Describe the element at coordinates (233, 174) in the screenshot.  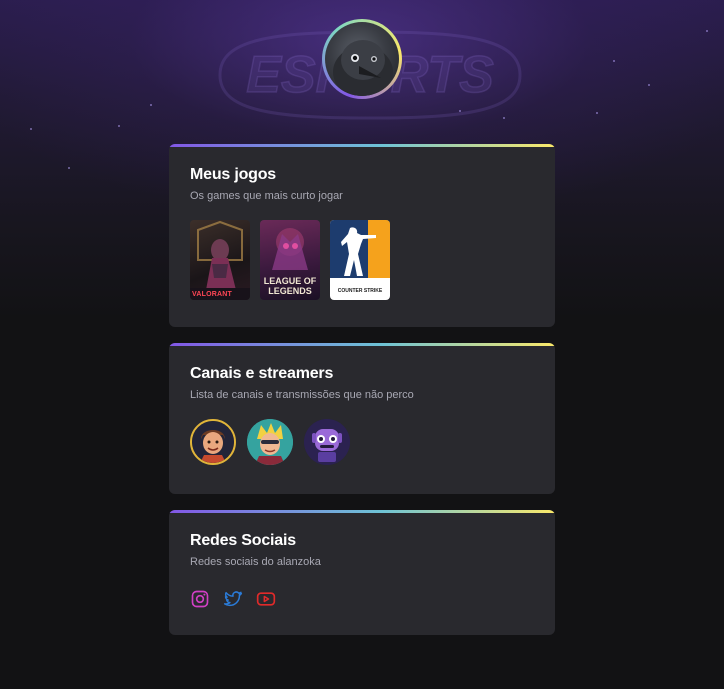
I see `games-card-title: Meus jogos` at that location.